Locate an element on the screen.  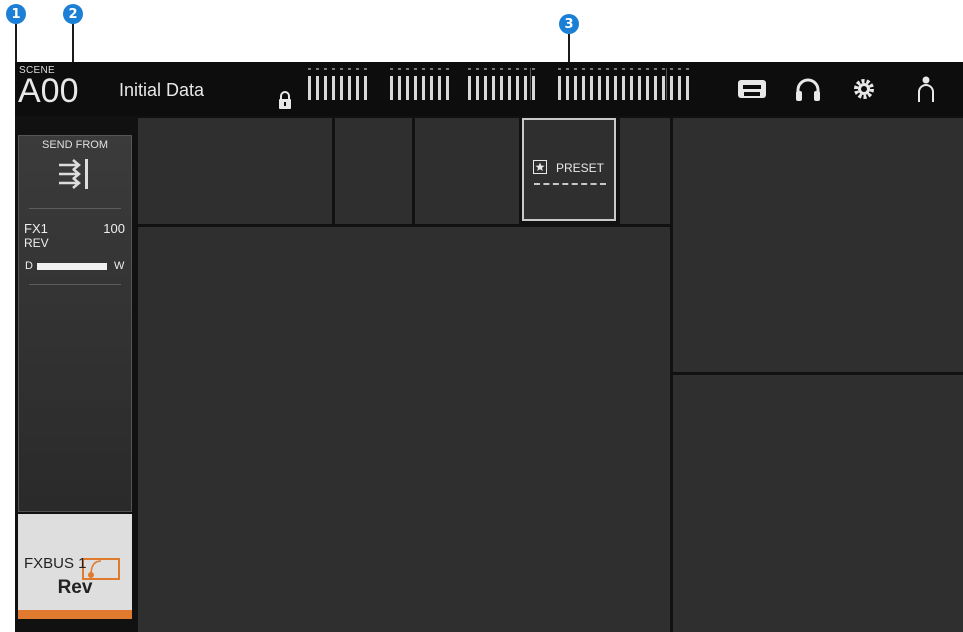
send-from-arrows-icon is located at coordinates (73, 174).